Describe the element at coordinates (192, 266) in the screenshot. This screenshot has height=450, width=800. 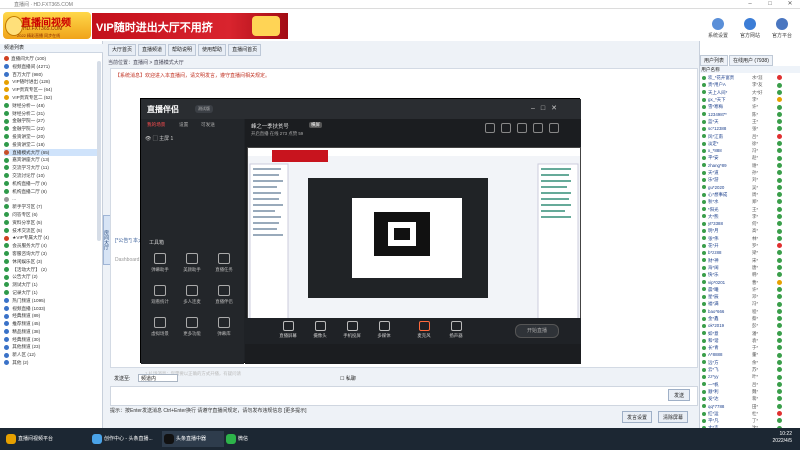
I see `tool-item: 美颜助手` at that location.